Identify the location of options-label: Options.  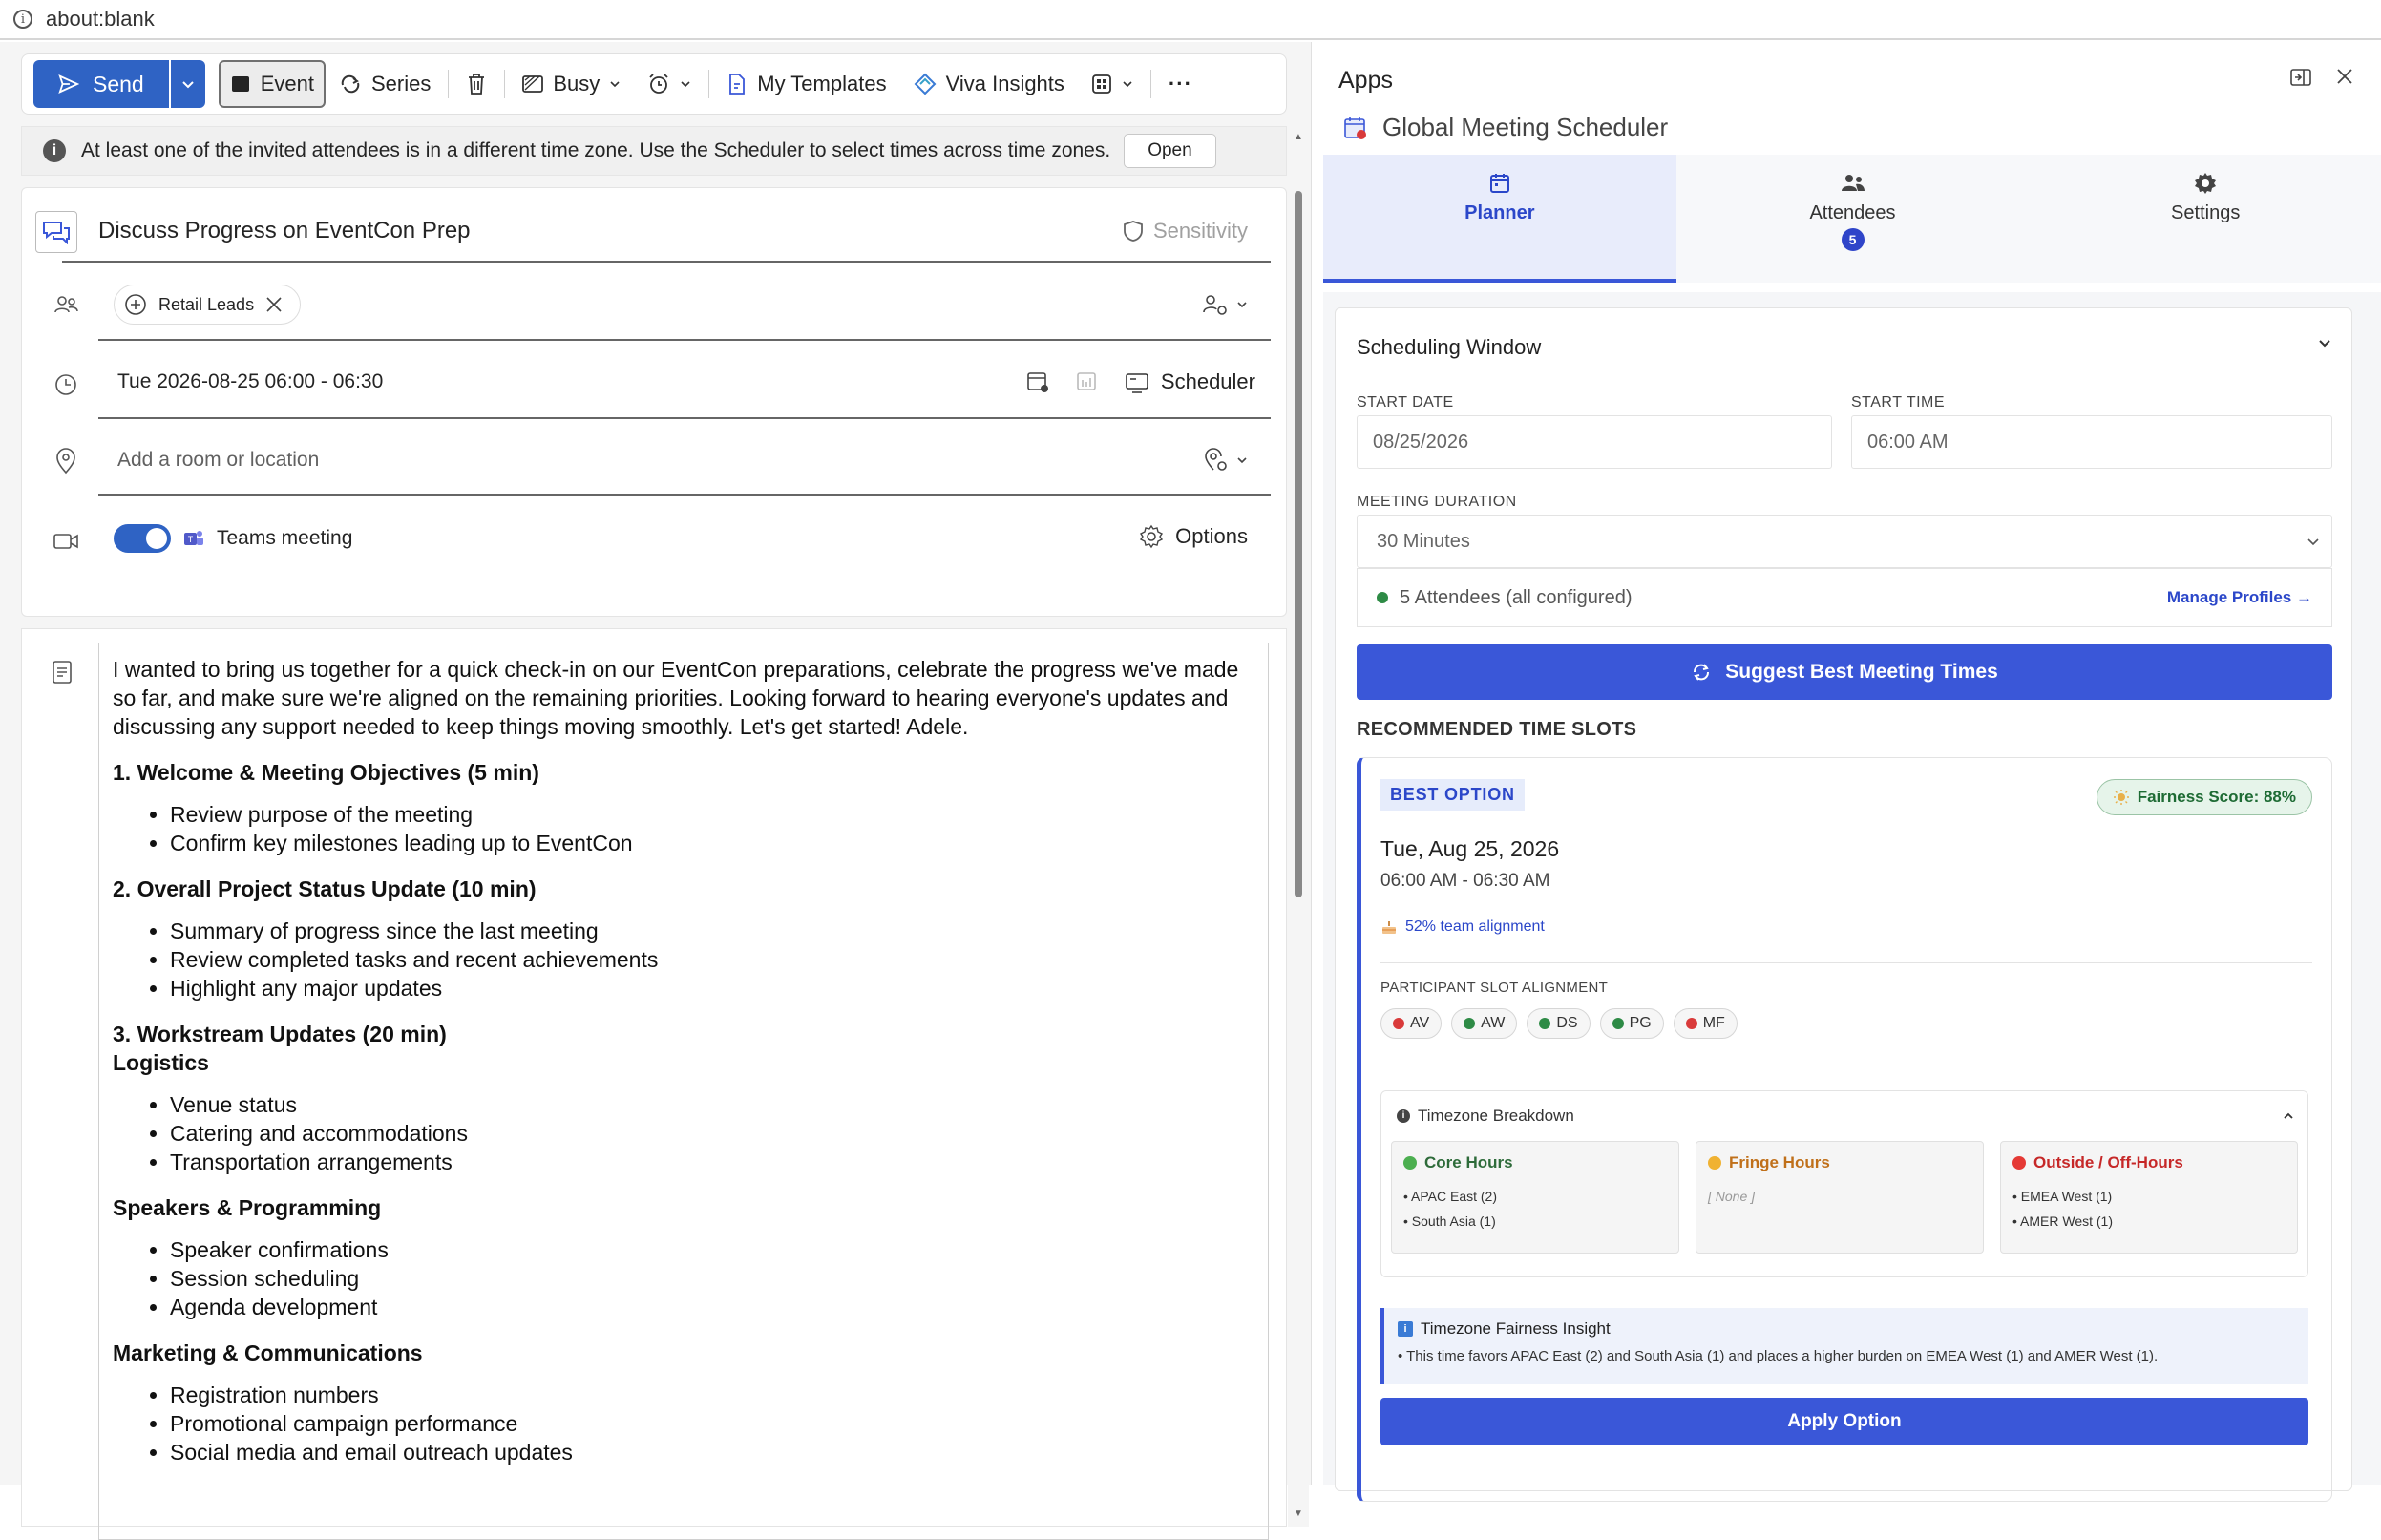
(1211, 536).